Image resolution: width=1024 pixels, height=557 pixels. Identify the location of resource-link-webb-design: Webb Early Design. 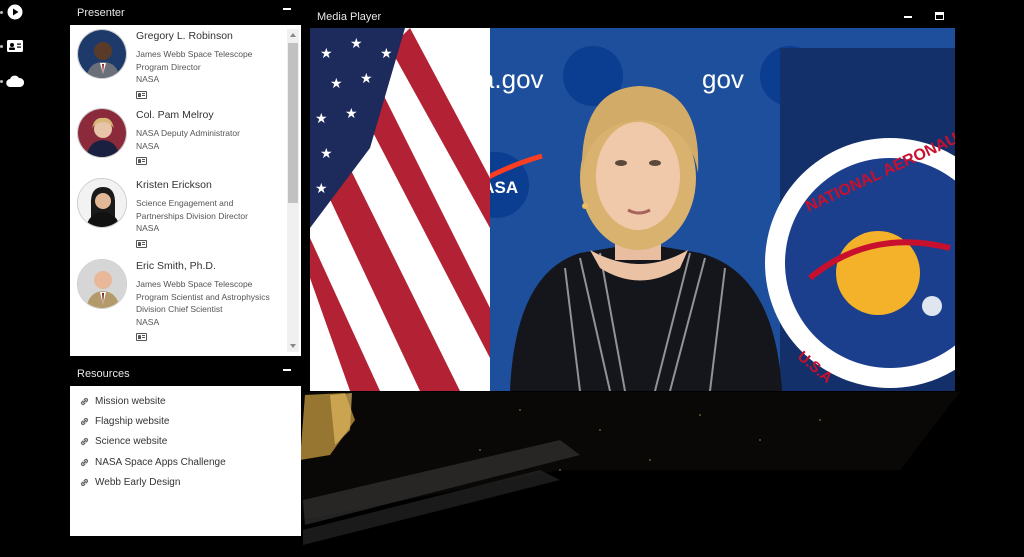
(185, 483).